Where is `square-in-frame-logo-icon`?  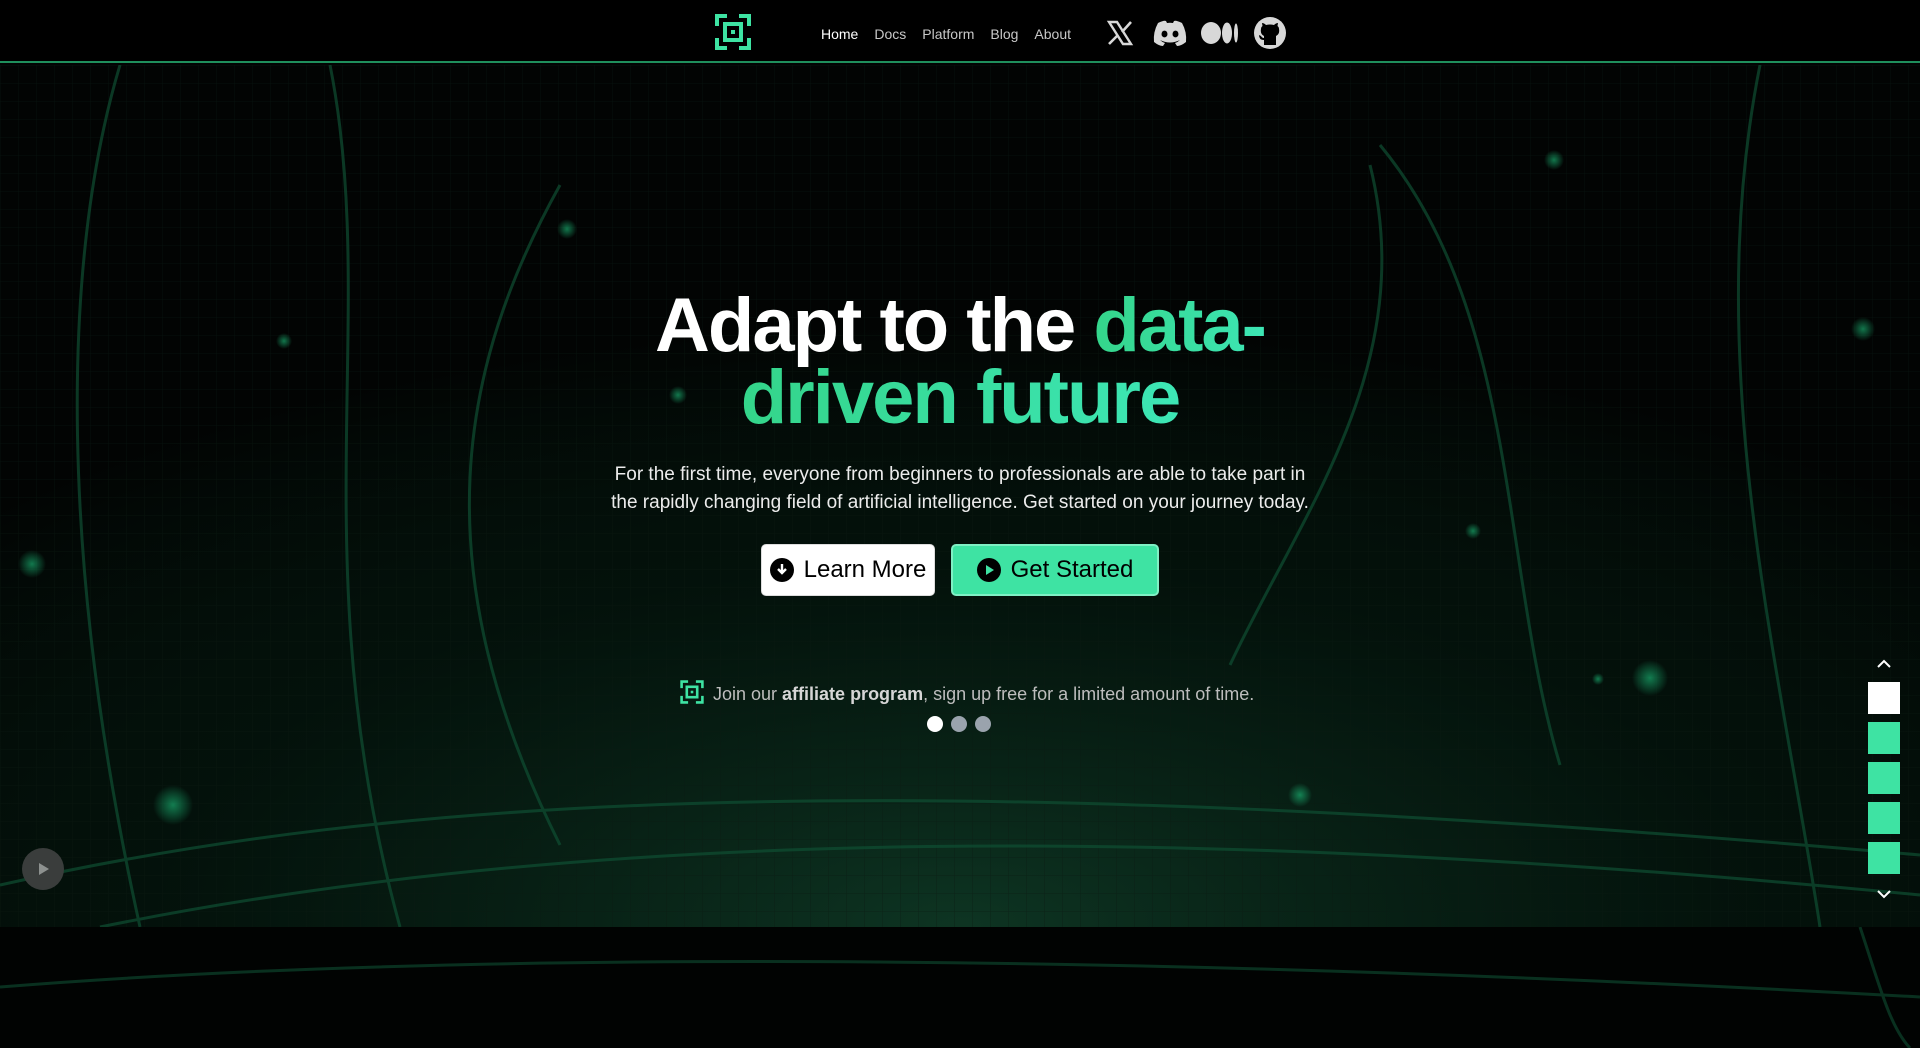 square-in-frame-logo-icon is located at coordinates (733, 32).